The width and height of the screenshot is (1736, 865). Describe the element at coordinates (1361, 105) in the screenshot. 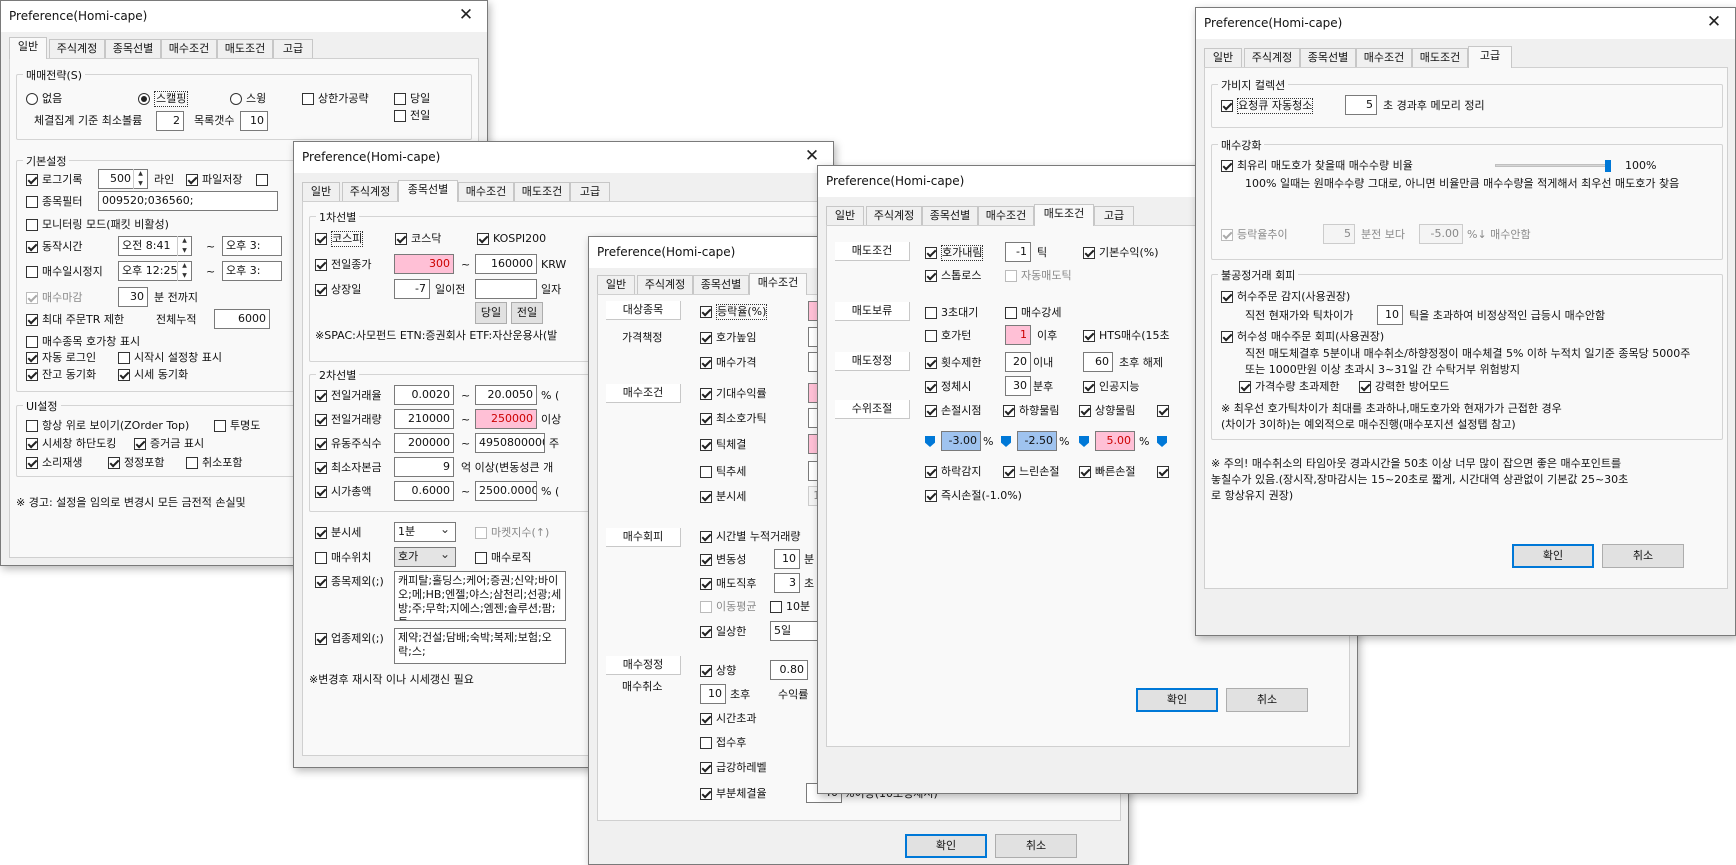

I see `clean-sec-input: 5` at that location.